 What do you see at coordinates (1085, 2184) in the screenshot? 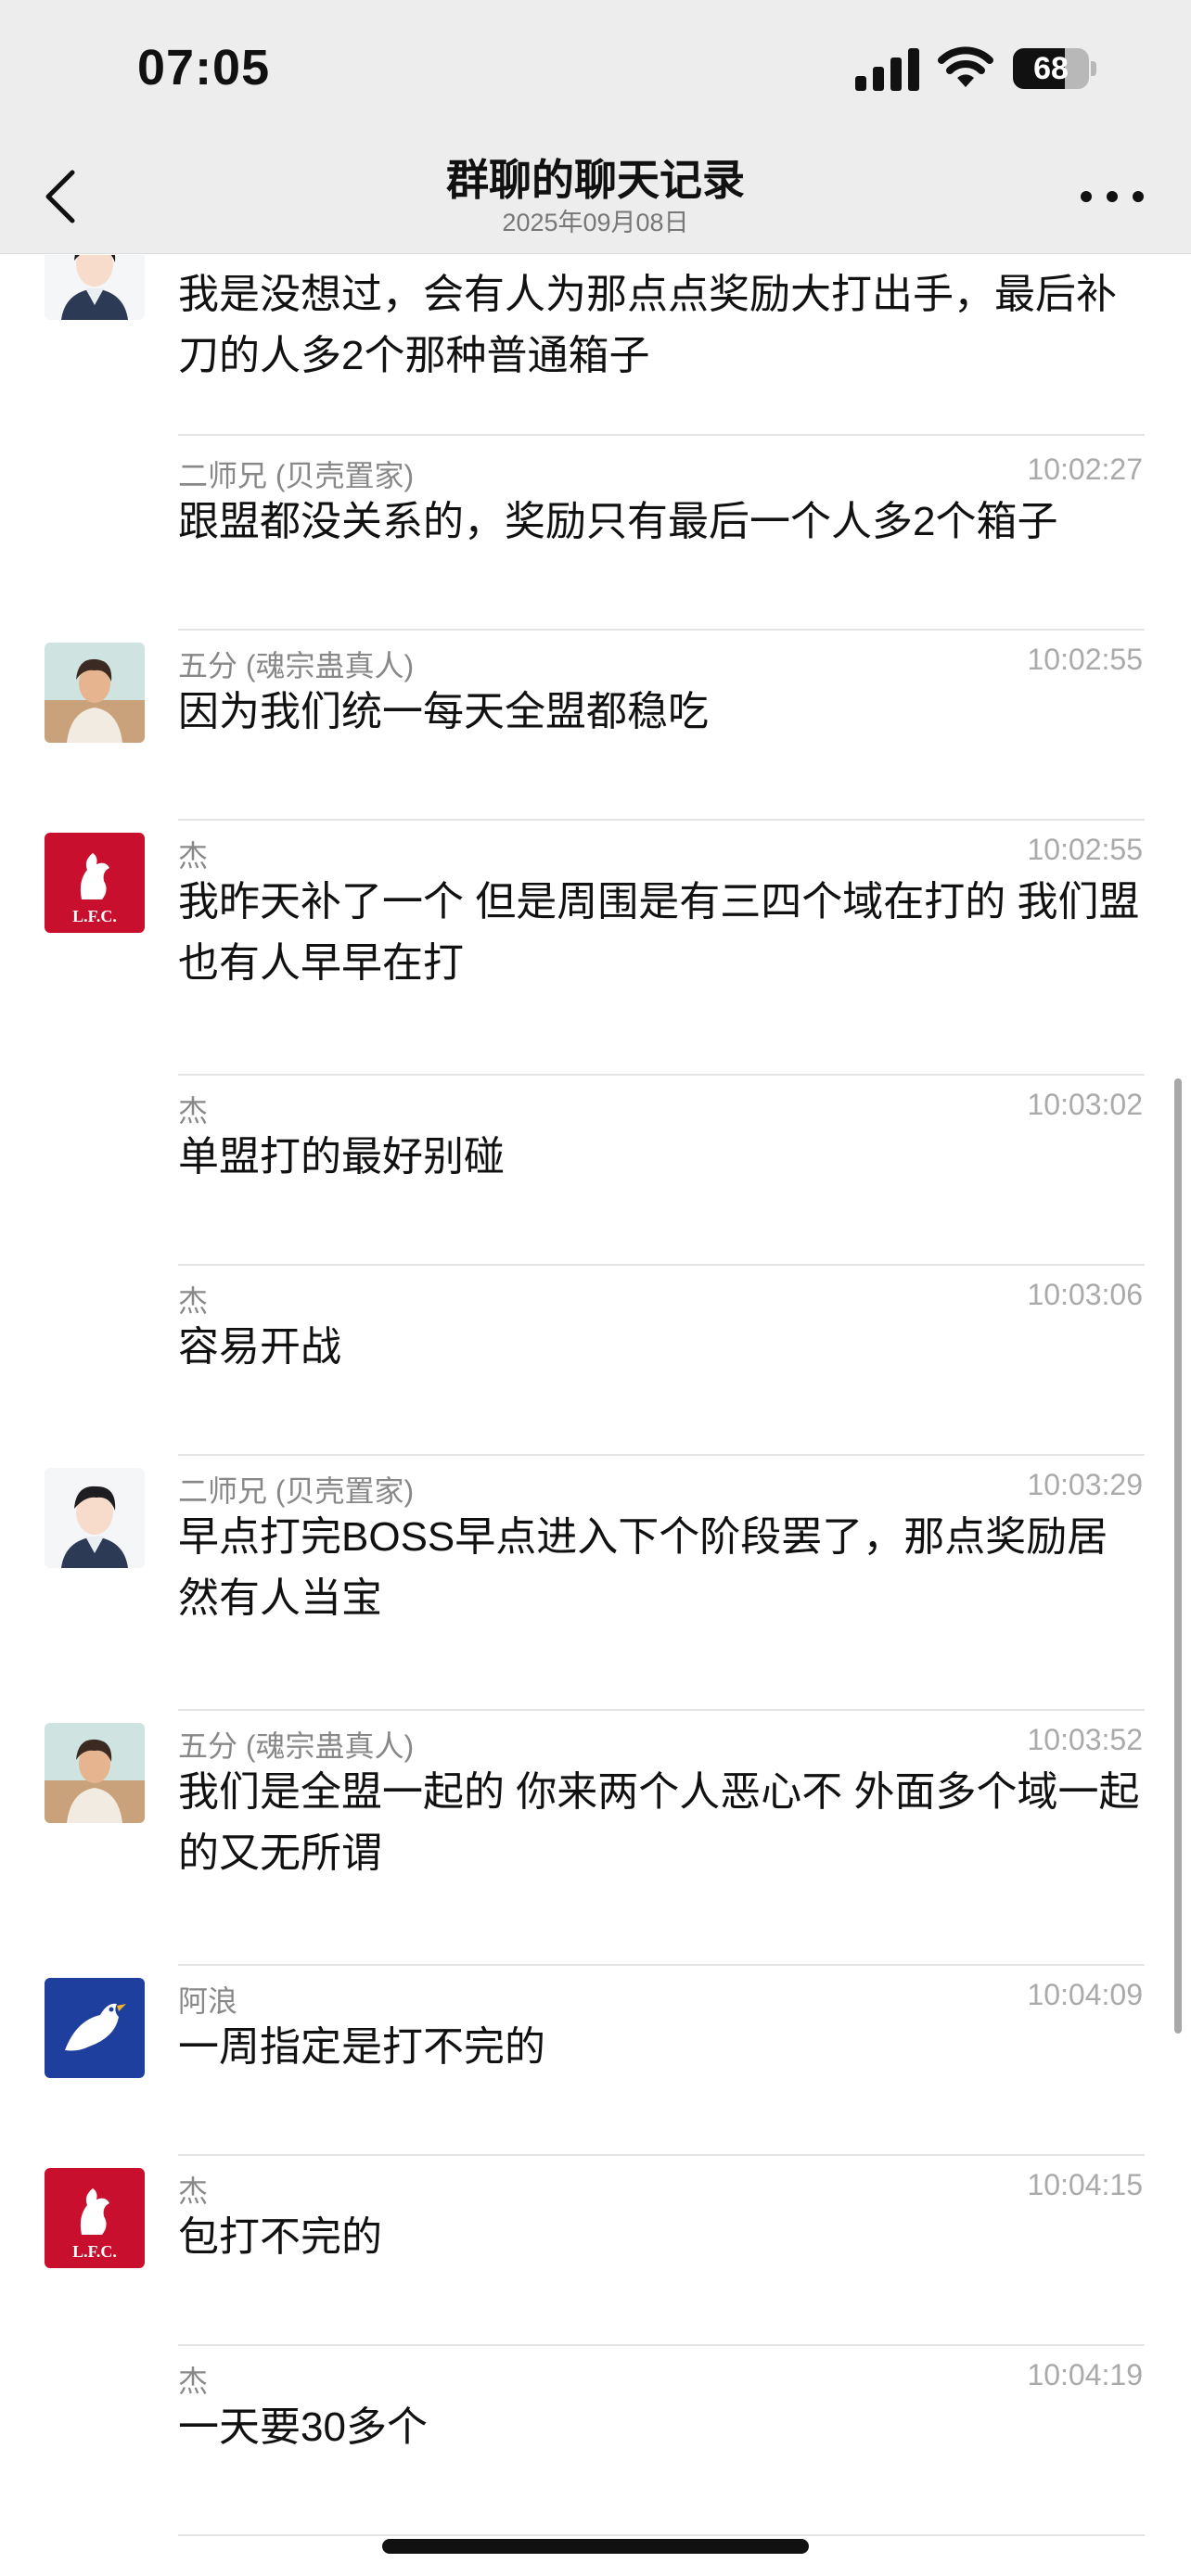
I see `message-time: 10:04:15` at bounding box center [1085, 2184].